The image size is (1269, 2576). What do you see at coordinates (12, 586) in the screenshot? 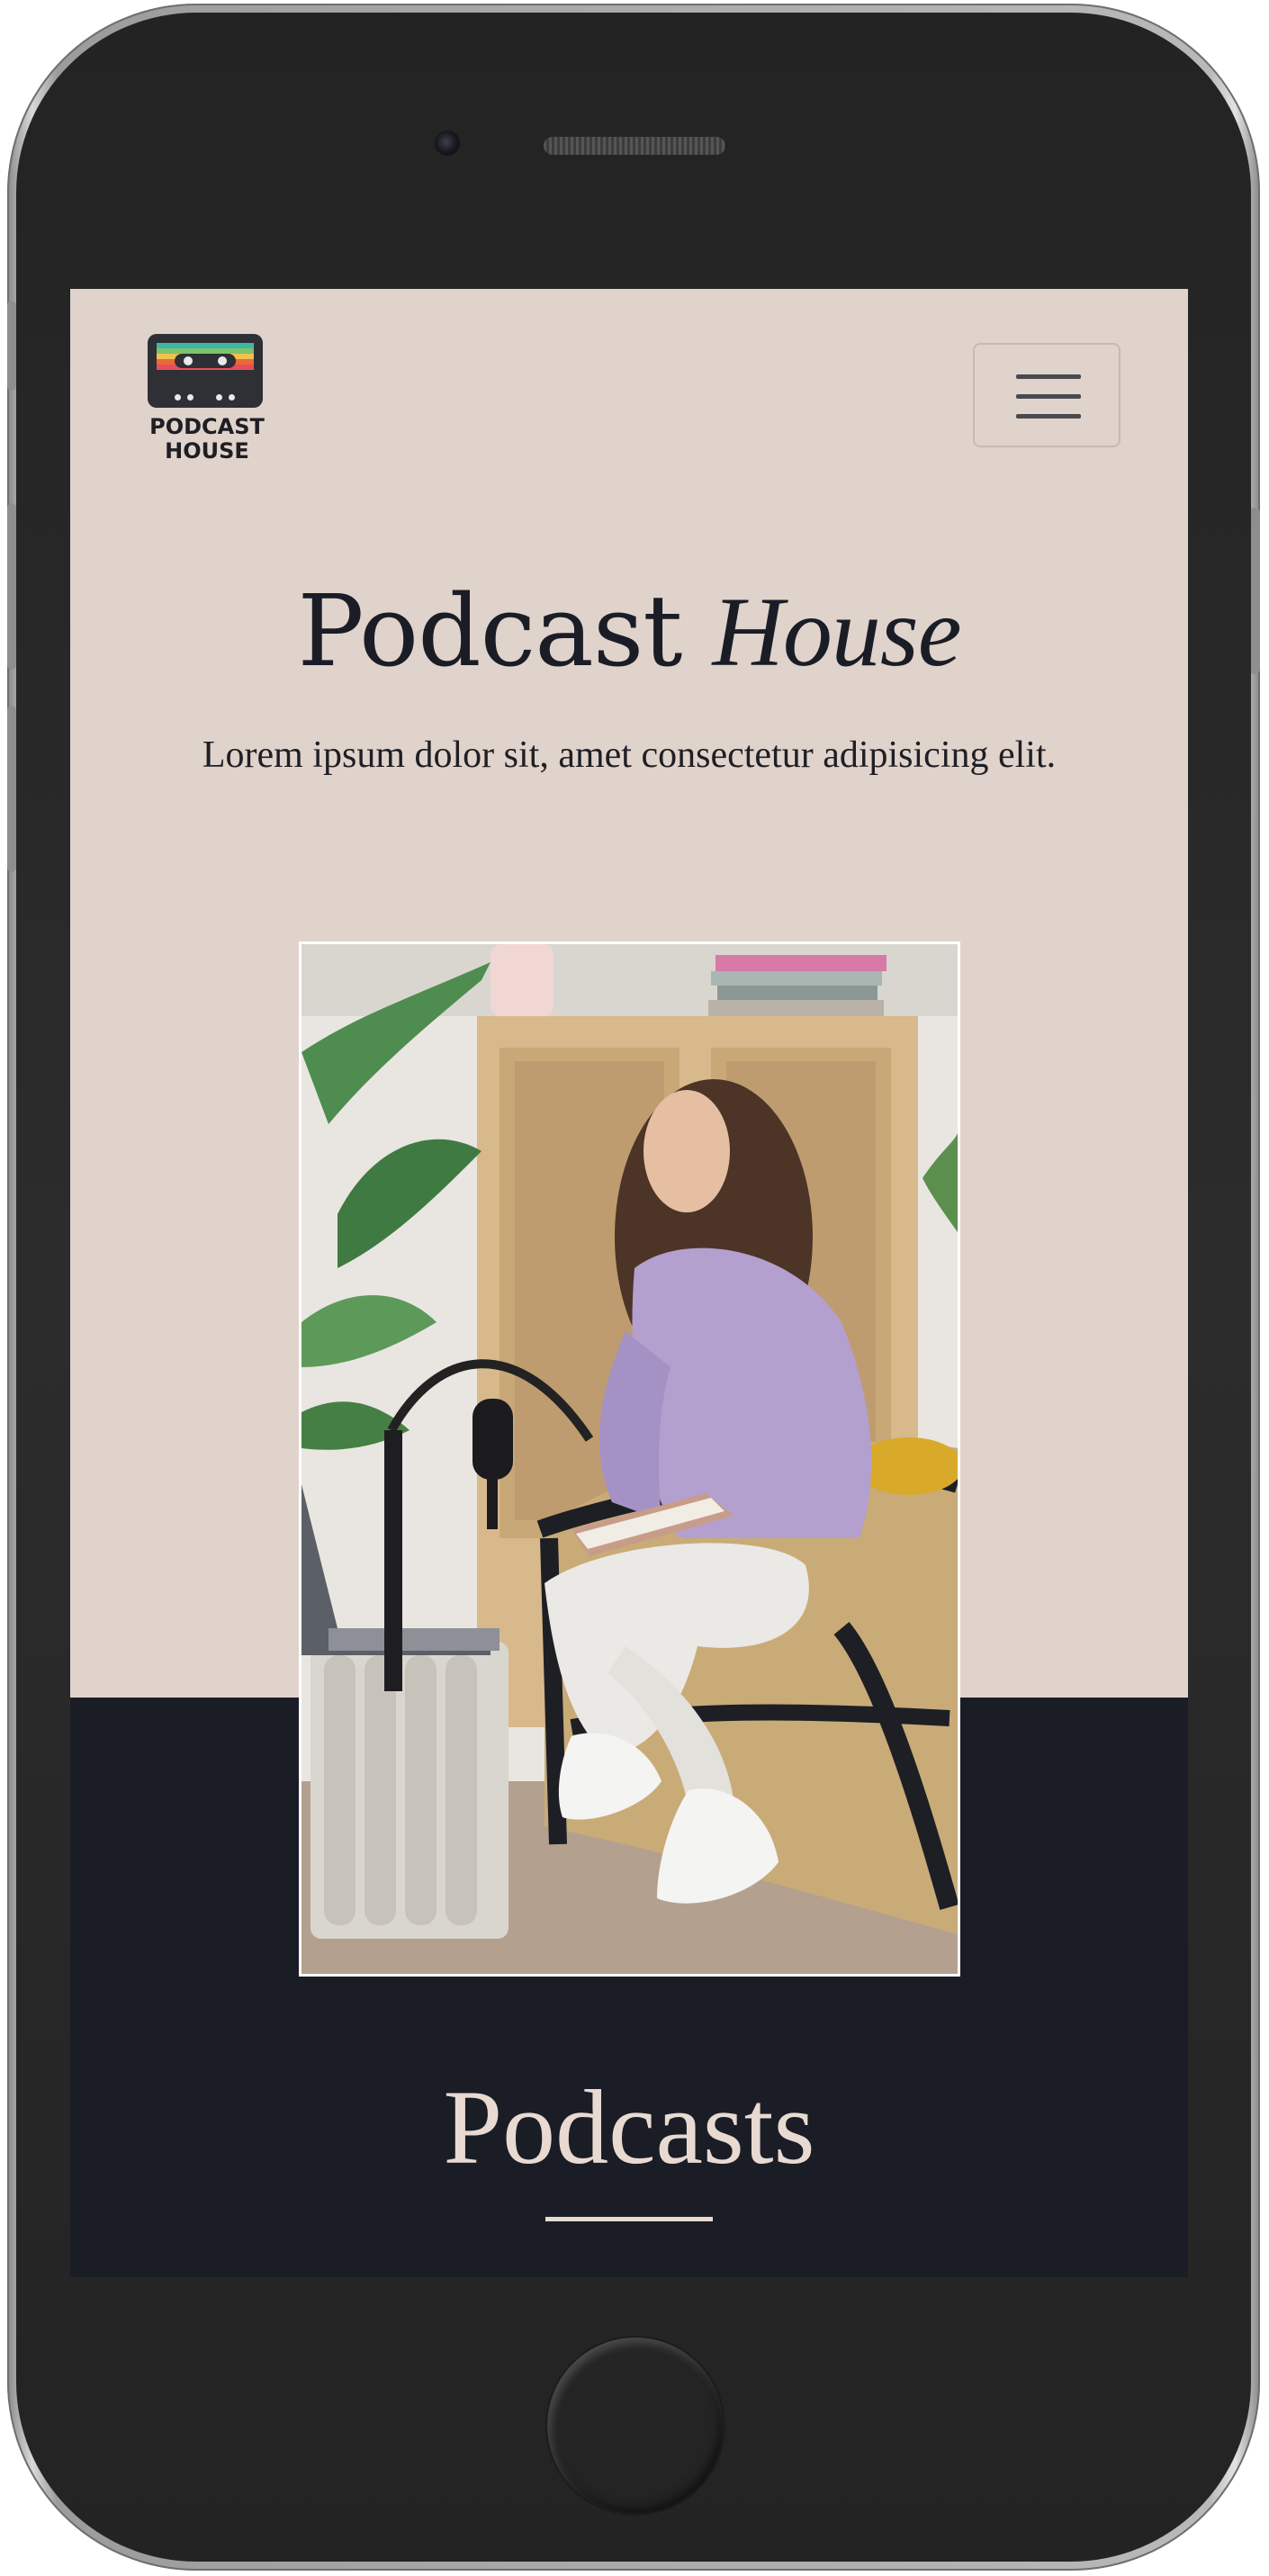
I see `volume-up-button` at bounding box center [12, 586].